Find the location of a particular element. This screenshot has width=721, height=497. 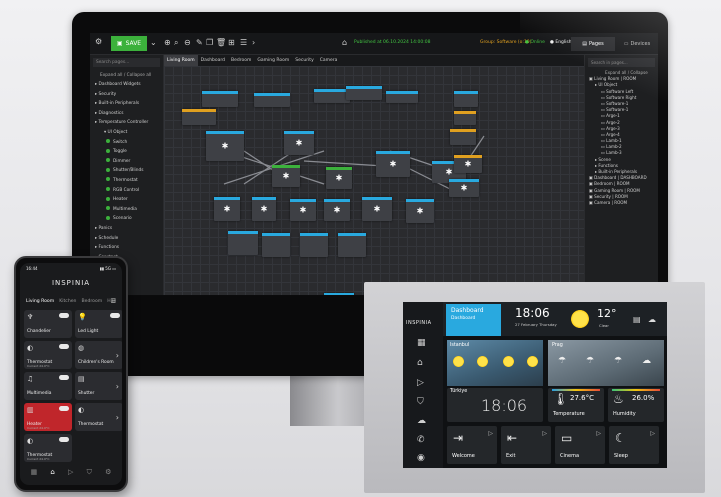

play-nav-icon: ▷ is located at coordinates (70, 472).